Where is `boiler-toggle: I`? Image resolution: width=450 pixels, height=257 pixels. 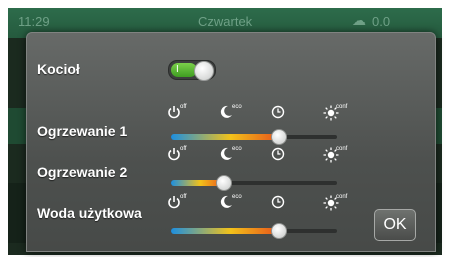 boiler-toggle: I is located at coordinates (192, 70).